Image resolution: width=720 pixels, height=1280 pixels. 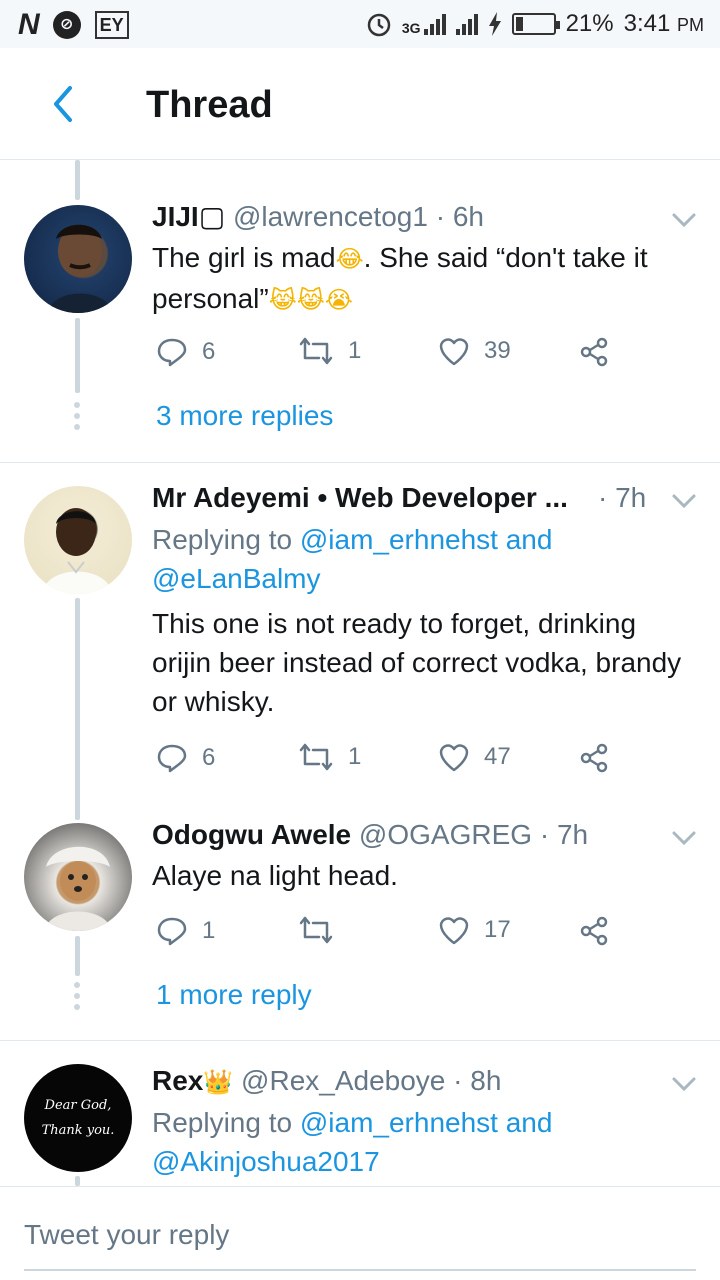 What do you see at coordinates (218, 1082) in the screenshot?
I see `crown-emoji: 👑` at bounding box center [218, 1082].